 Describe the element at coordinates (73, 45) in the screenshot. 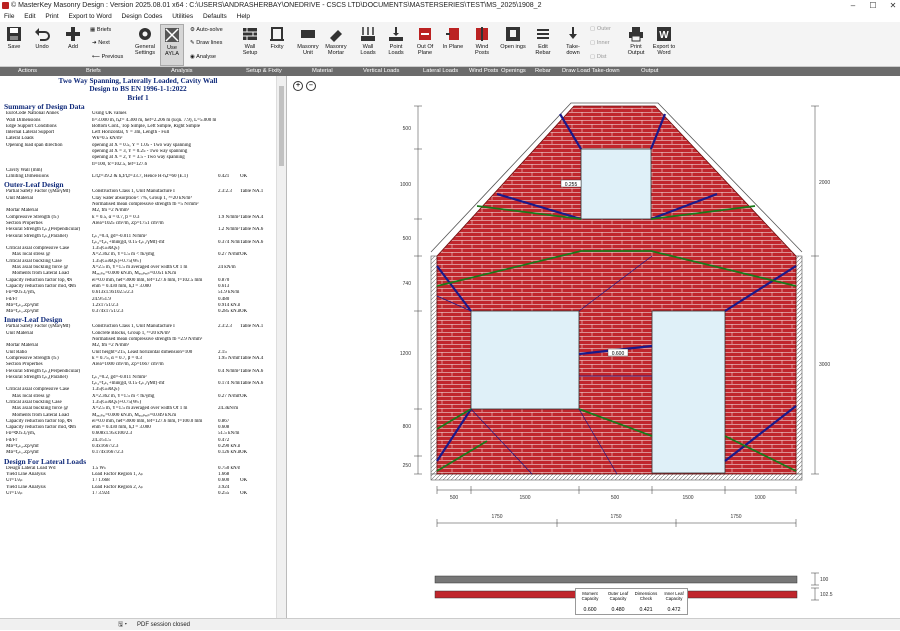

I see `add-button: Add` at that location.